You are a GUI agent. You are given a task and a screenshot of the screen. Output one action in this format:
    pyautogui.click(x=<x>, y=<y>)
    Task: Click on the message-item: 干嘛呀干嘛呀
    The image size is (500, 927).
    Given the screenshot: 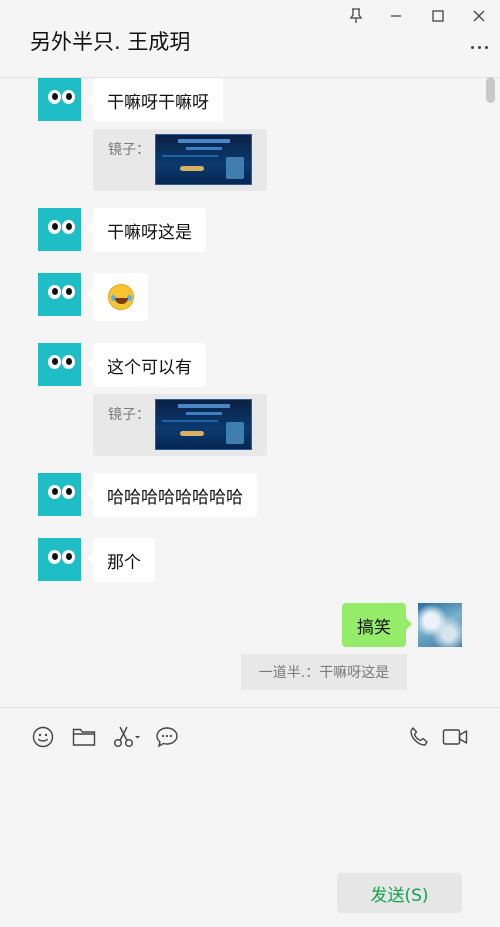 What is the action you would take?
    pyautogui.click(x=130, y=100)
    